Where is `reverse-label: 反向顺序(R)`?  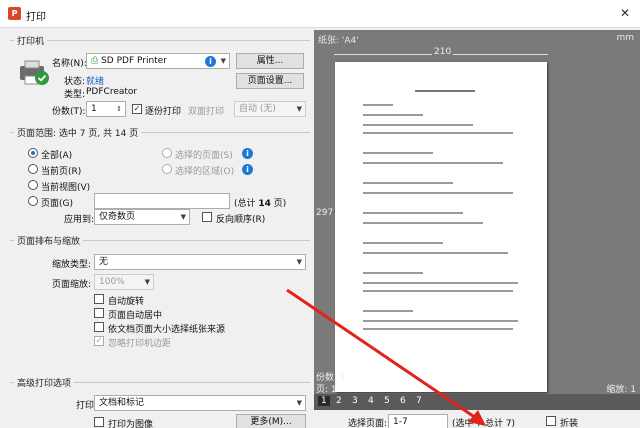 reverse-label: 反向顺序(R) is located at coordinates (241, 220).